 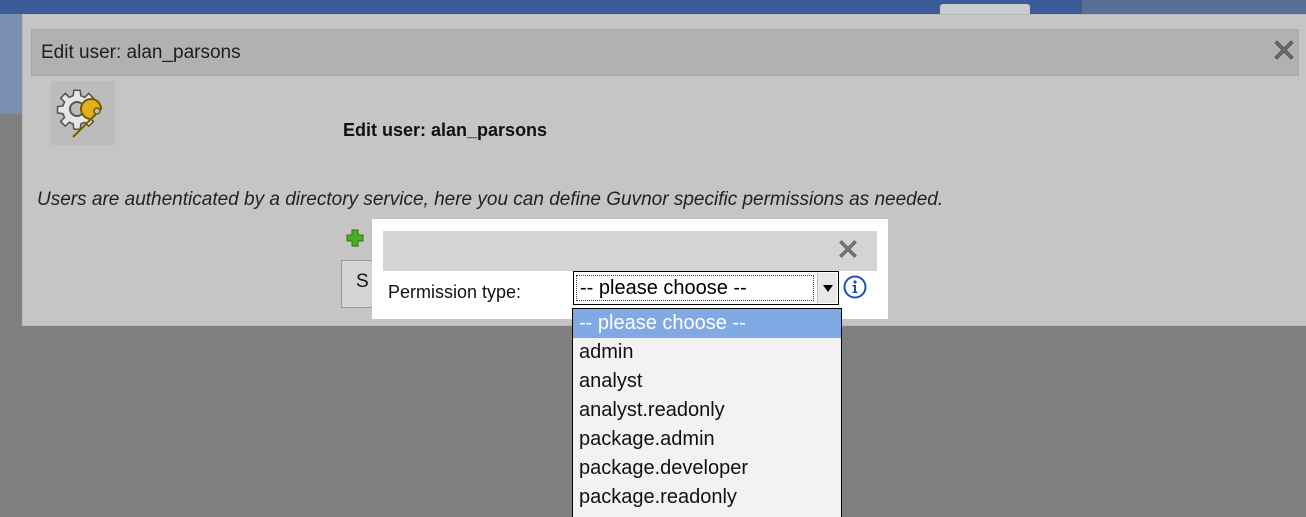 What do you see at coordinates (1194, 7) in the screenshot?
I see `background-header-strip` at bounding box center [1194, 7].